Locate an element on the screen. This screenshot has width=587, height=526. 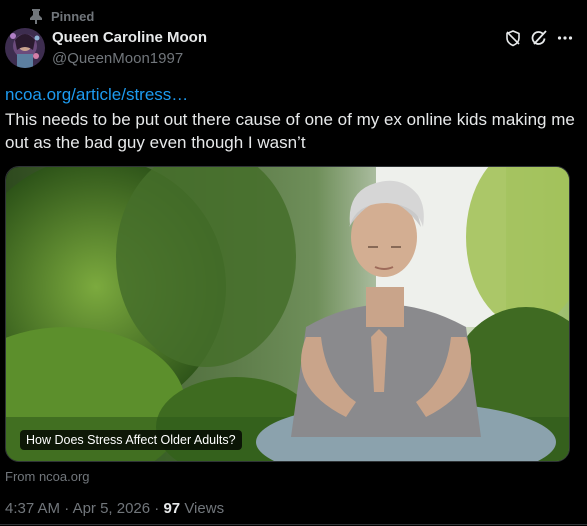
tweet-meta: 4:37 AM · Apr 5, 2026 · 97 Views is located at coordinates (114, 508).